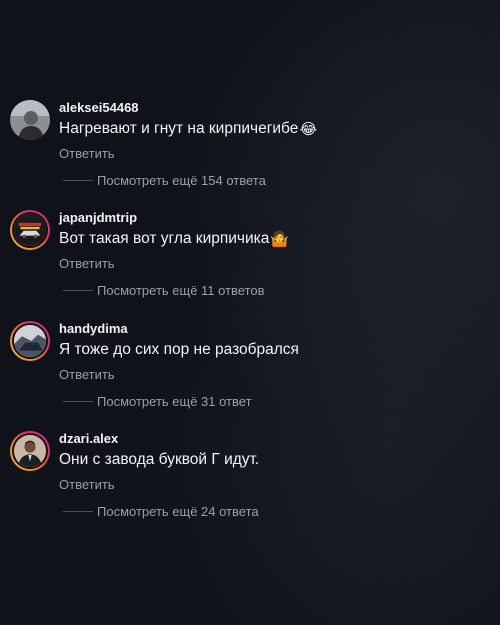  I want to click on view-replies-label: Посмотреть ещё 31 ответ, so click(174, 401).